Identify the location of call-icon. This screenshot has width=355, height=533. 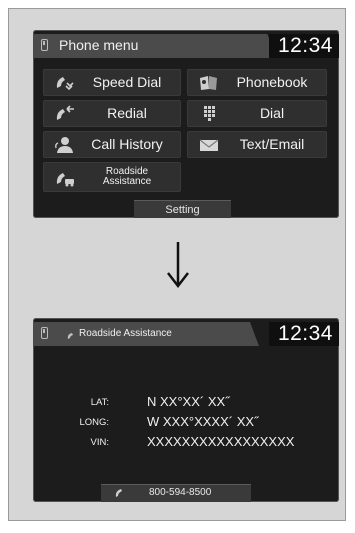
(118, 493).